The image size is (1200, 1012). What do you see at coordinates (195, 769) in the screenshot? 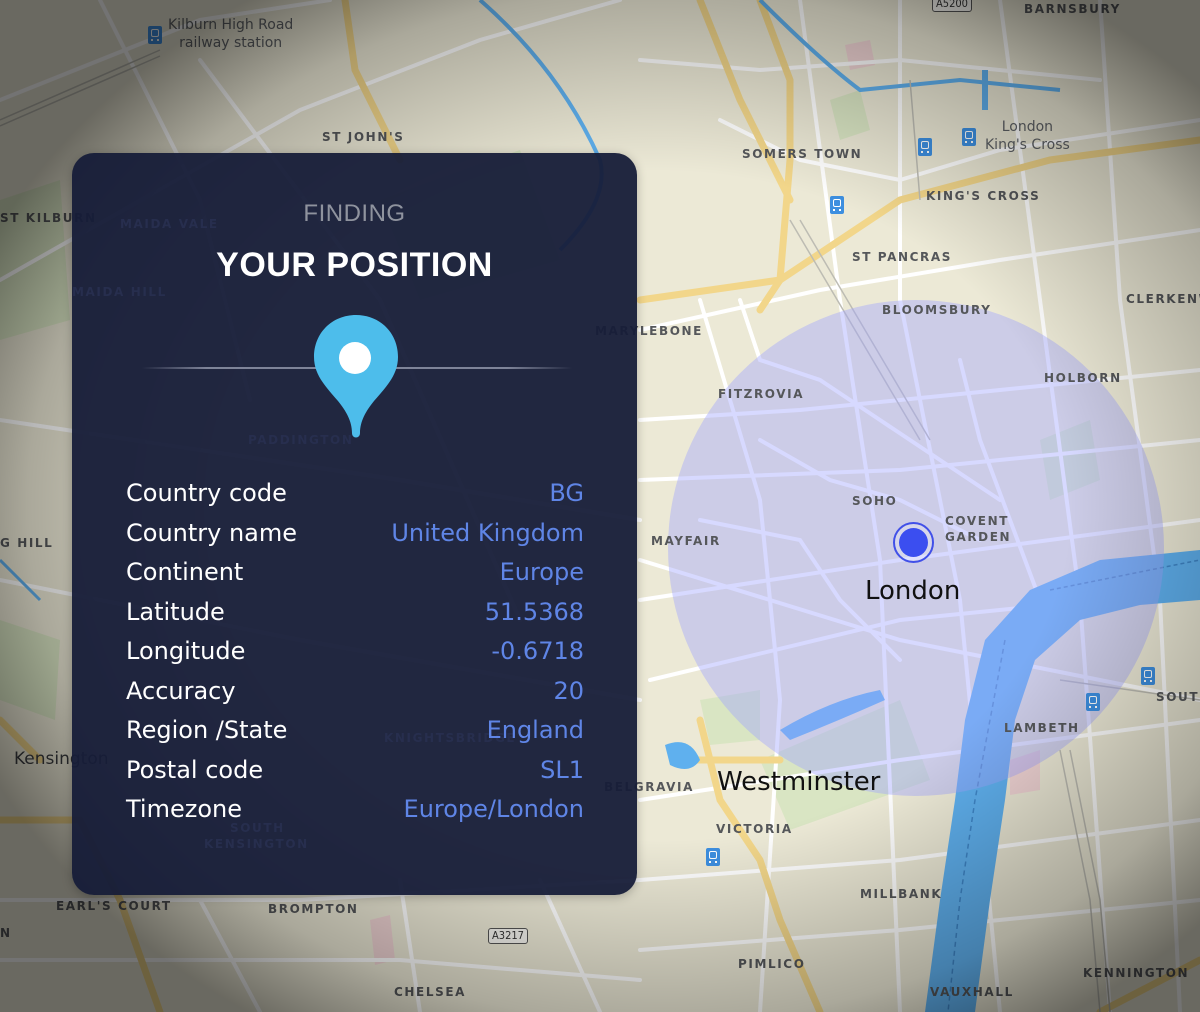
I see `info-label: Postal code` at bounding box center [195, 769].